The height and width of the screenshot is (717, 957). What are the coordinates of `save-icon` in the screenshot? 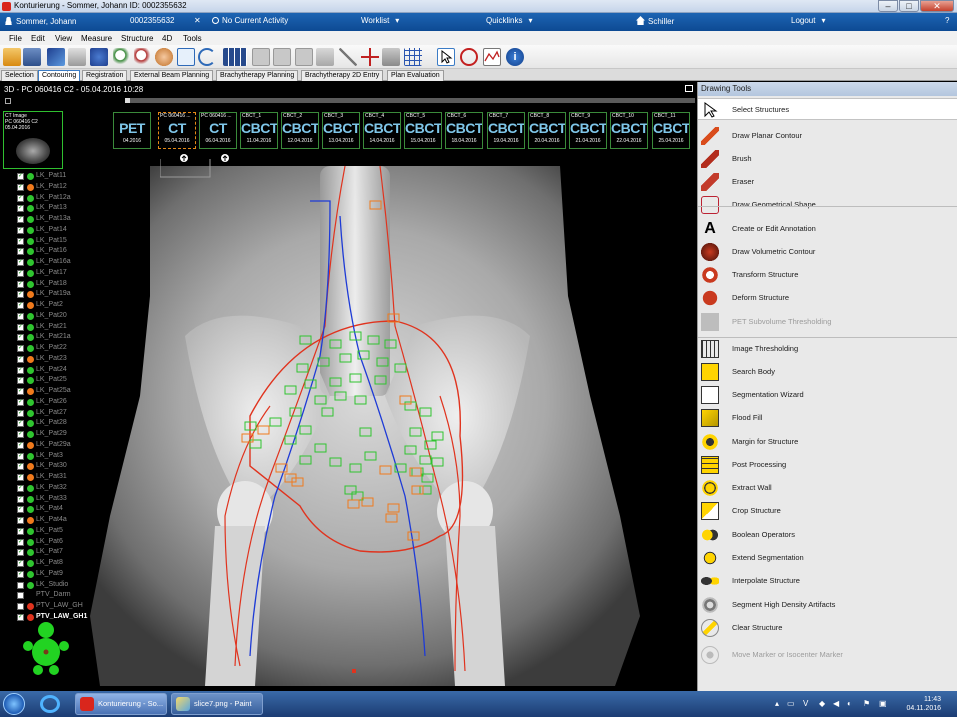 It's located at (32, 57).